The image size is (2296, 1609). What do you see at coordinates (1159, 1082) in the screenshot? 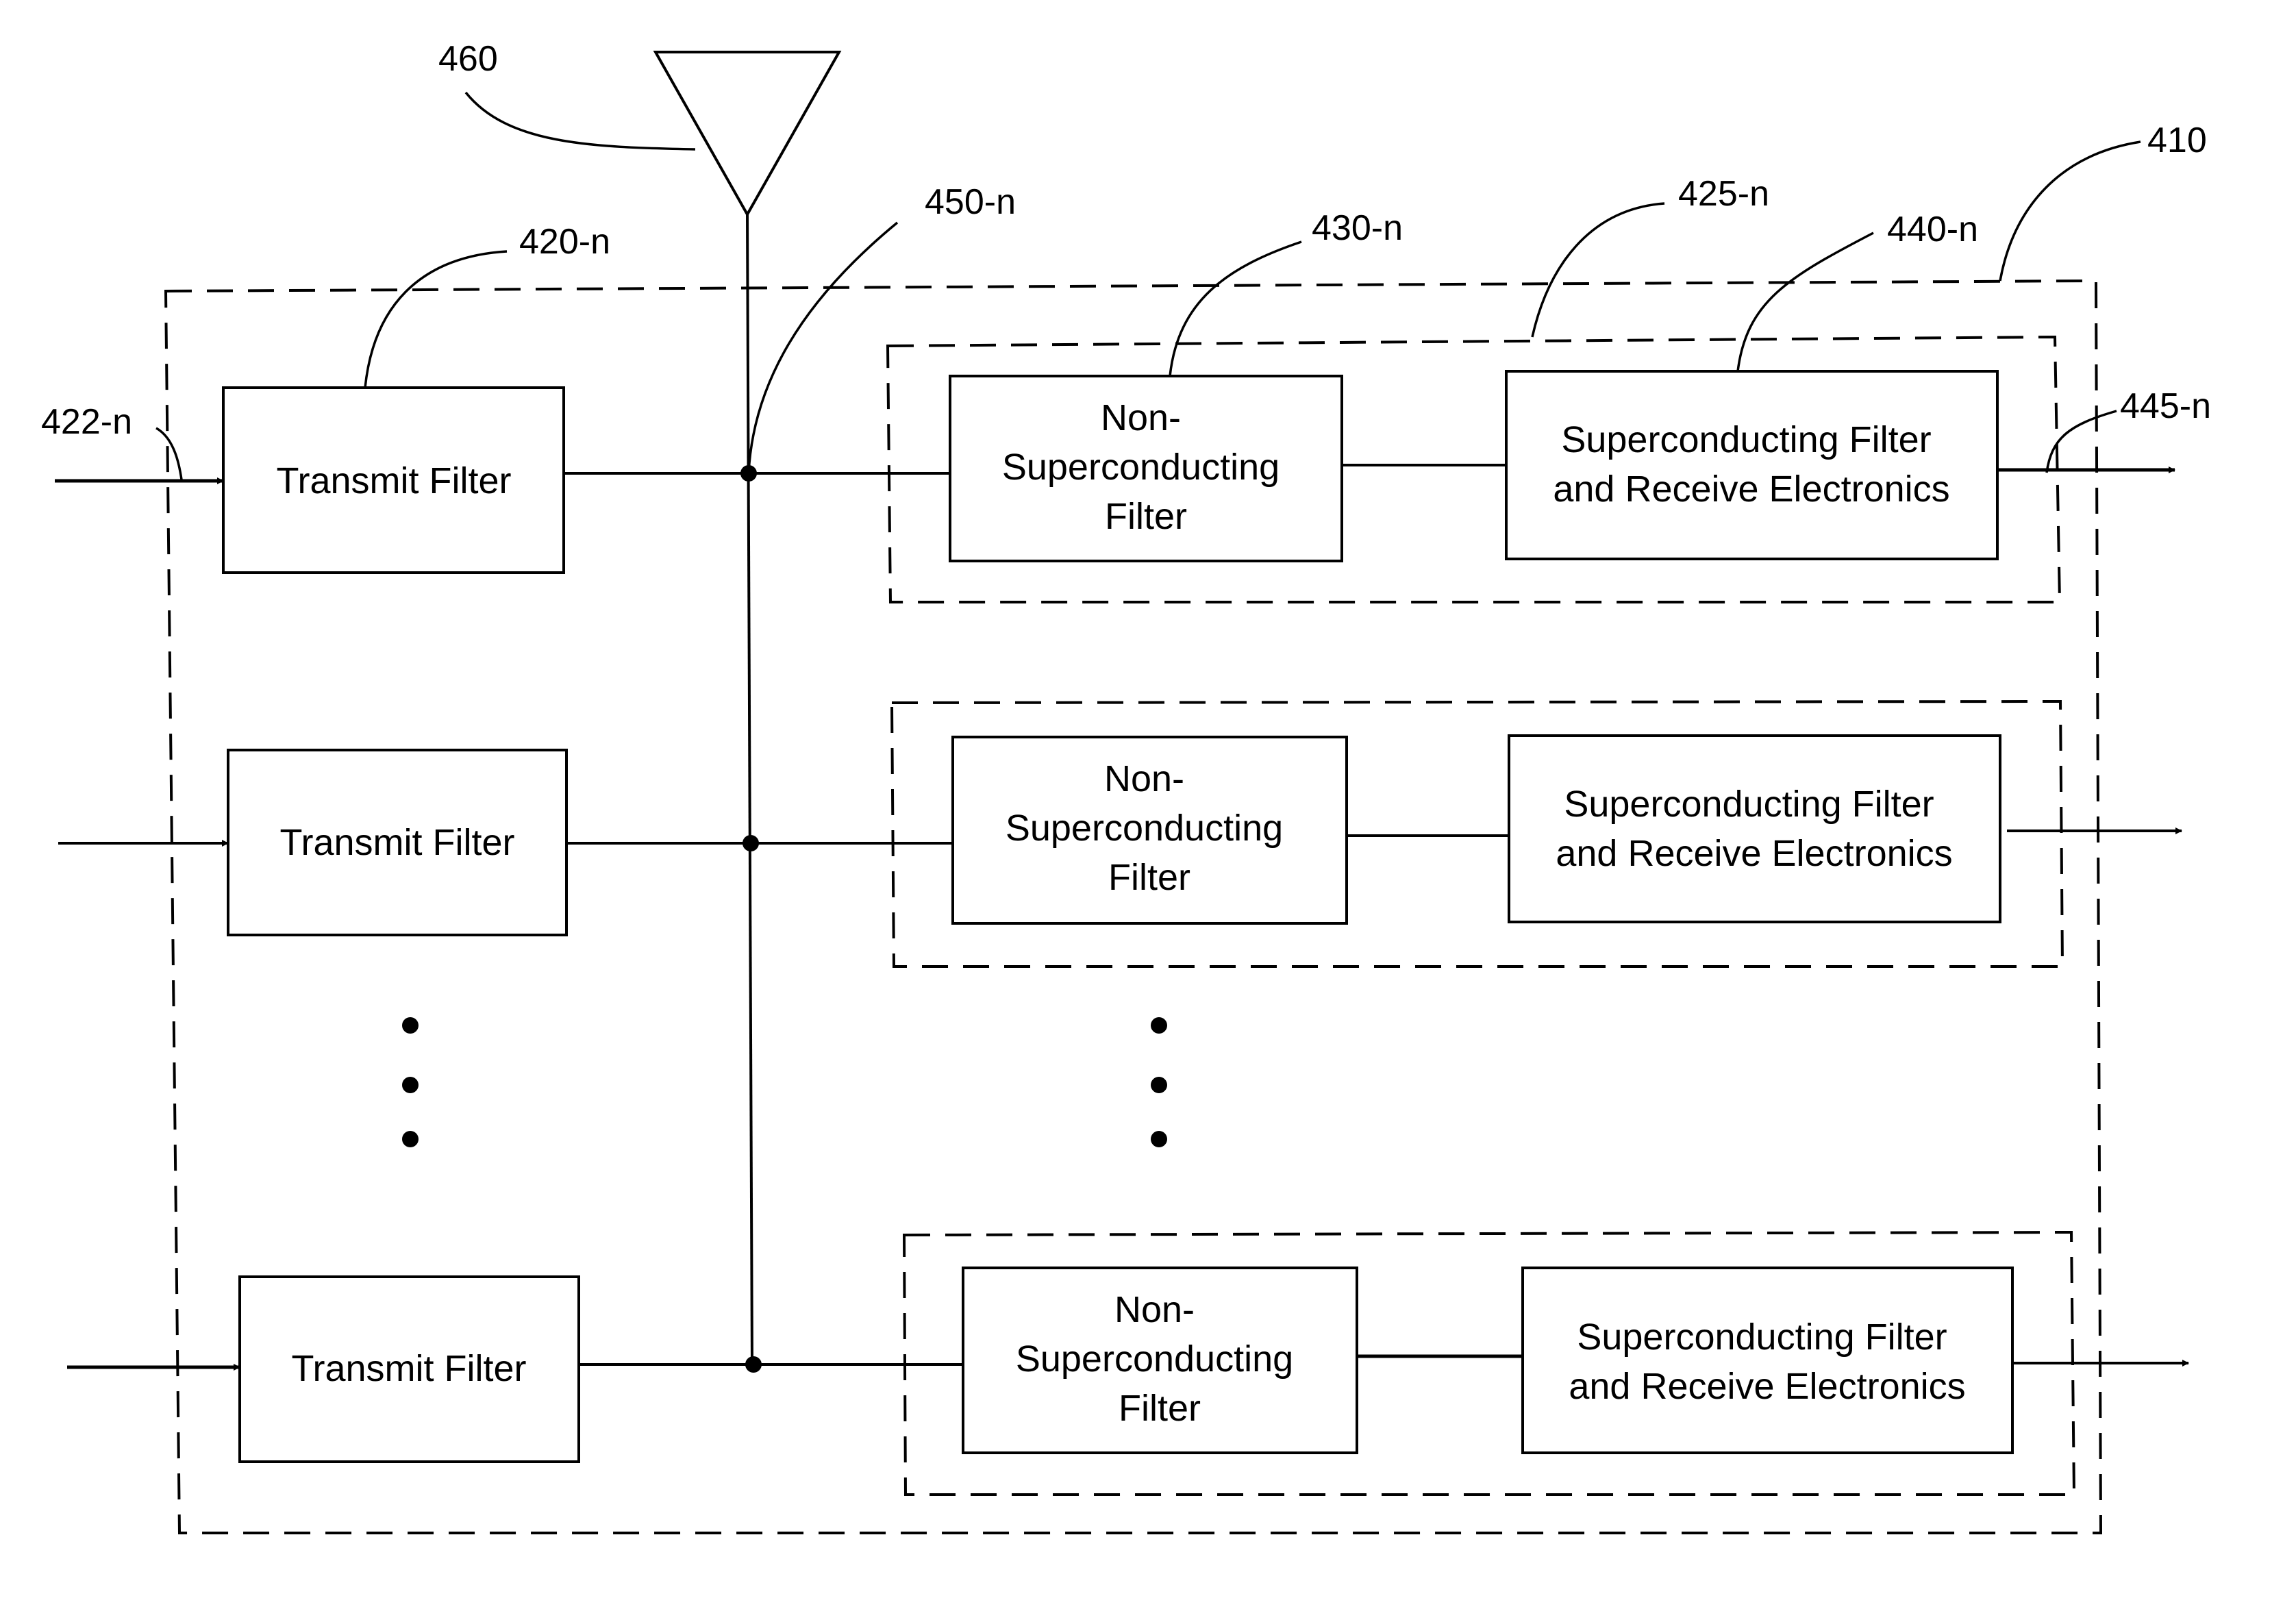
I see `ellipsis-receive-column` at bounding box center [1159, 1082].